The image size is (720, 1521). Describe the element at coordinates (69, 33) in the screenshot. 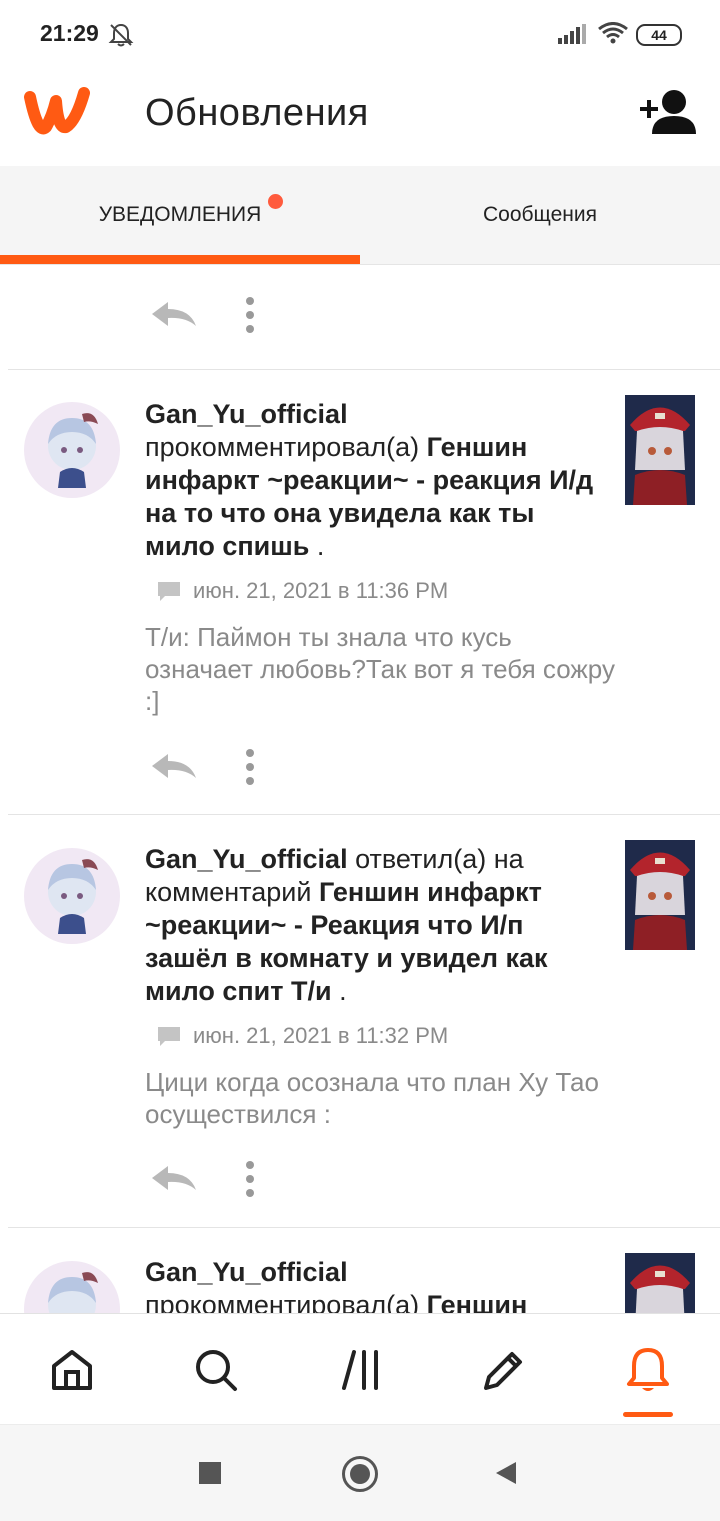

I see `status-time: 21:29` at that location.